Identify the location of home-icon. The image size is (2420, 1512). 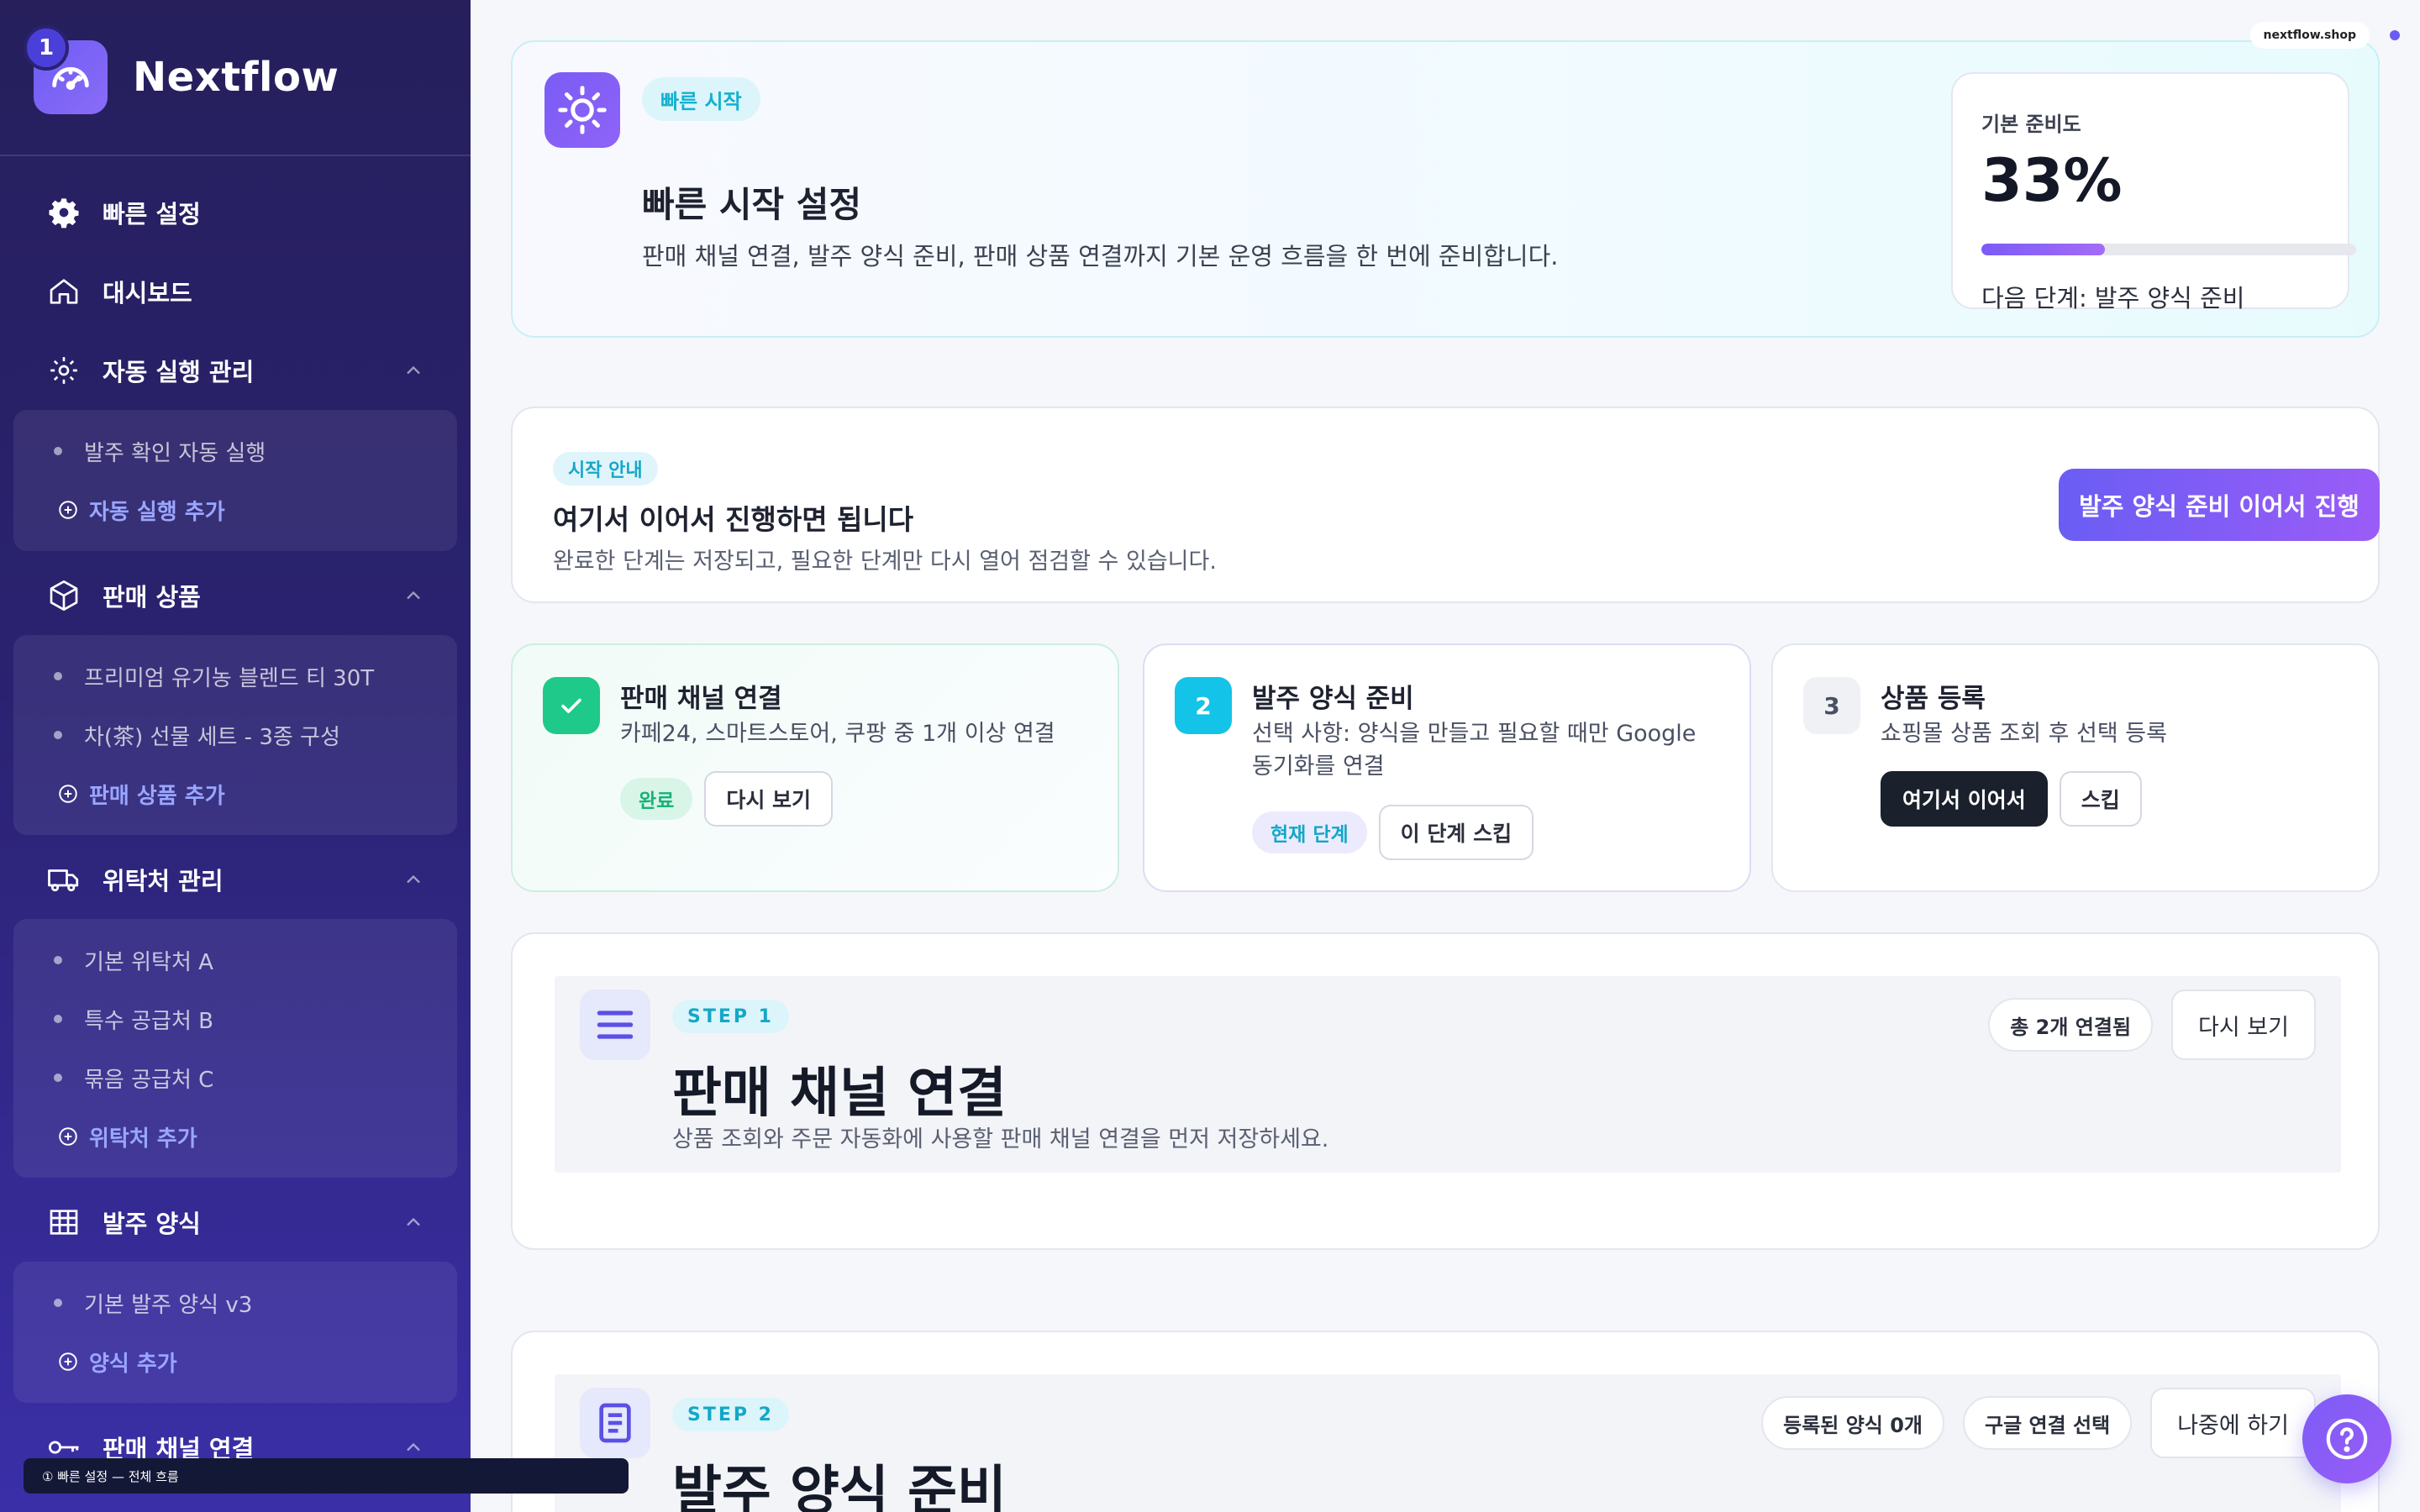
(64, 291).